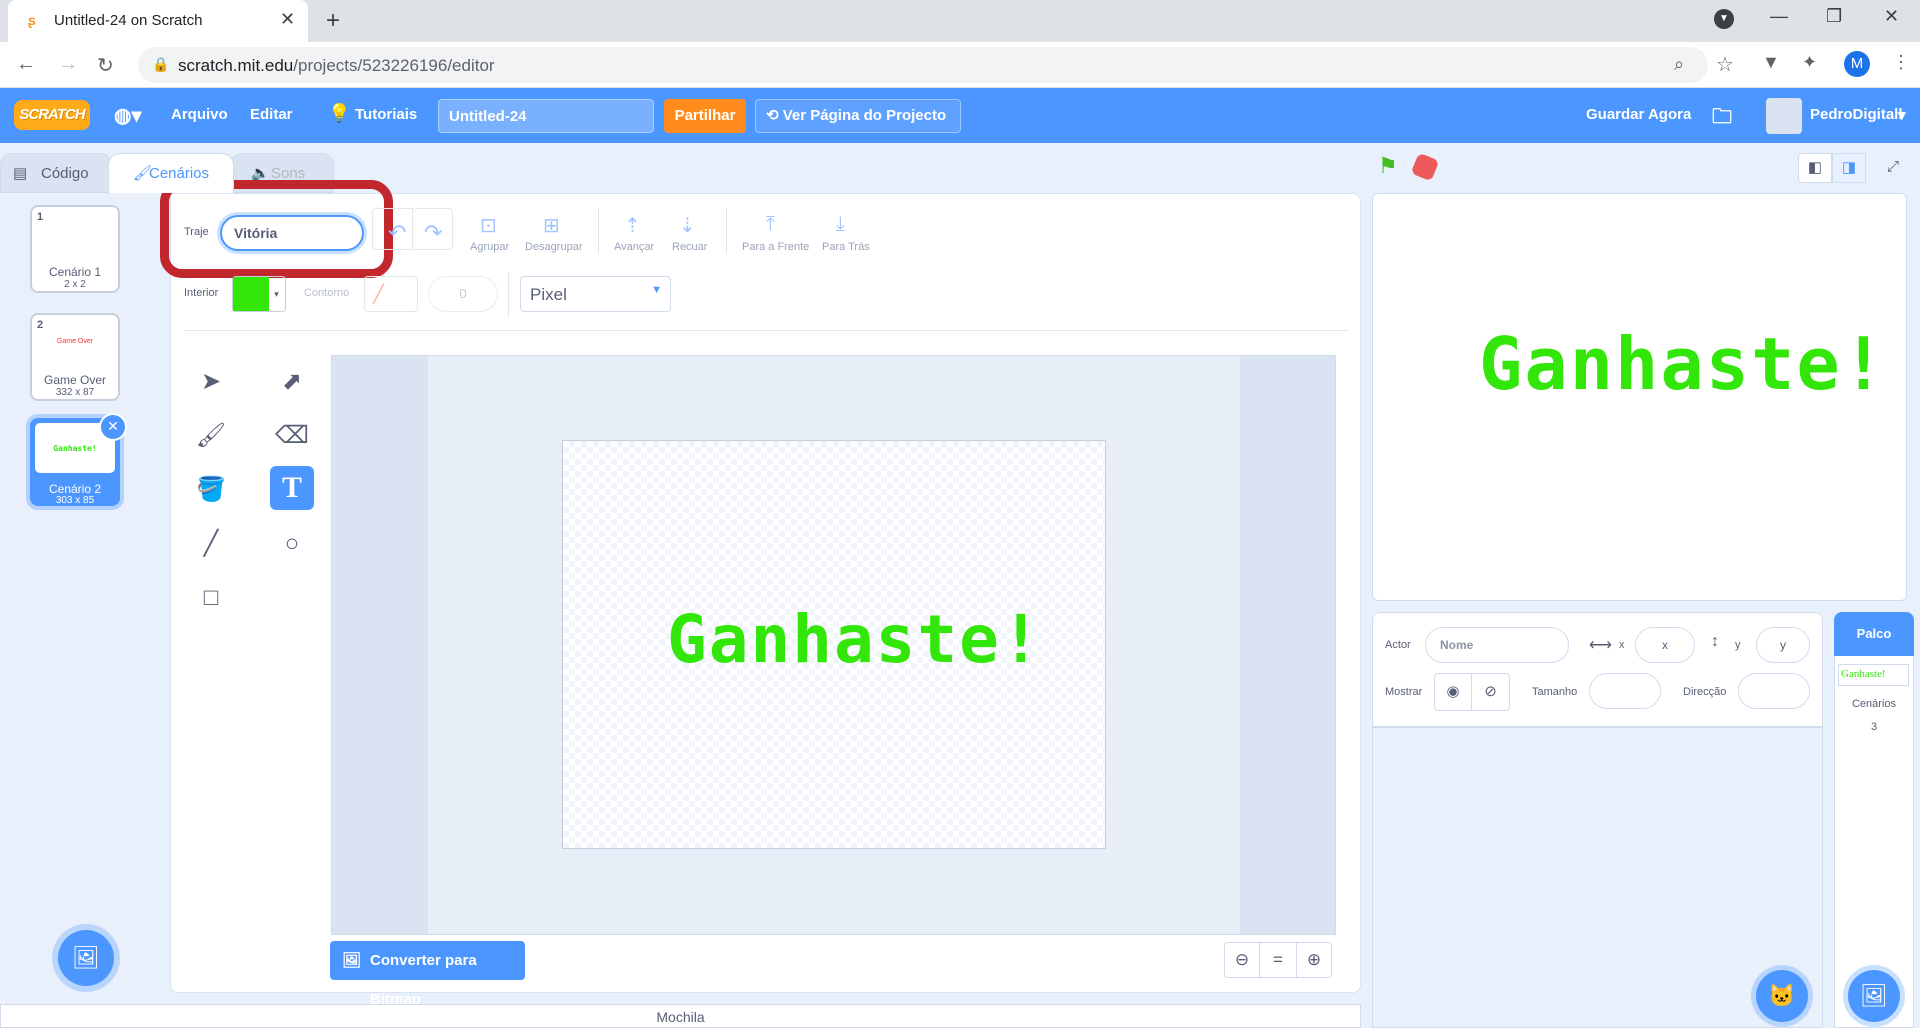 Image resolution: width=1920 pixels, height=1028 pixels. I want to click on canvas-text: Ganhaste!, so click(855, 639).